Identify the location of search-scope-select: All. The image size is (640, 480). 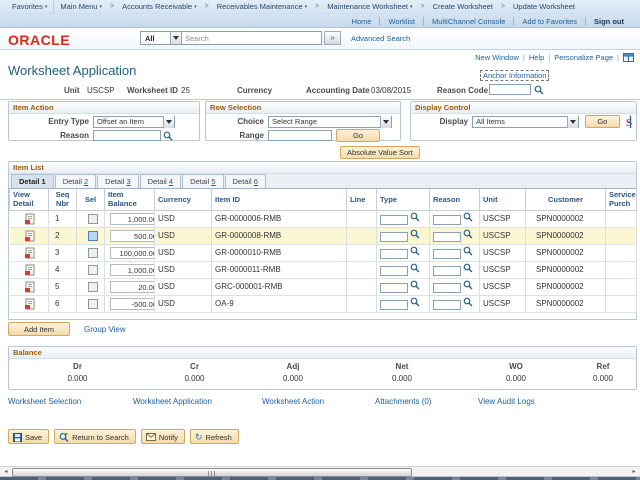
(161, 38).